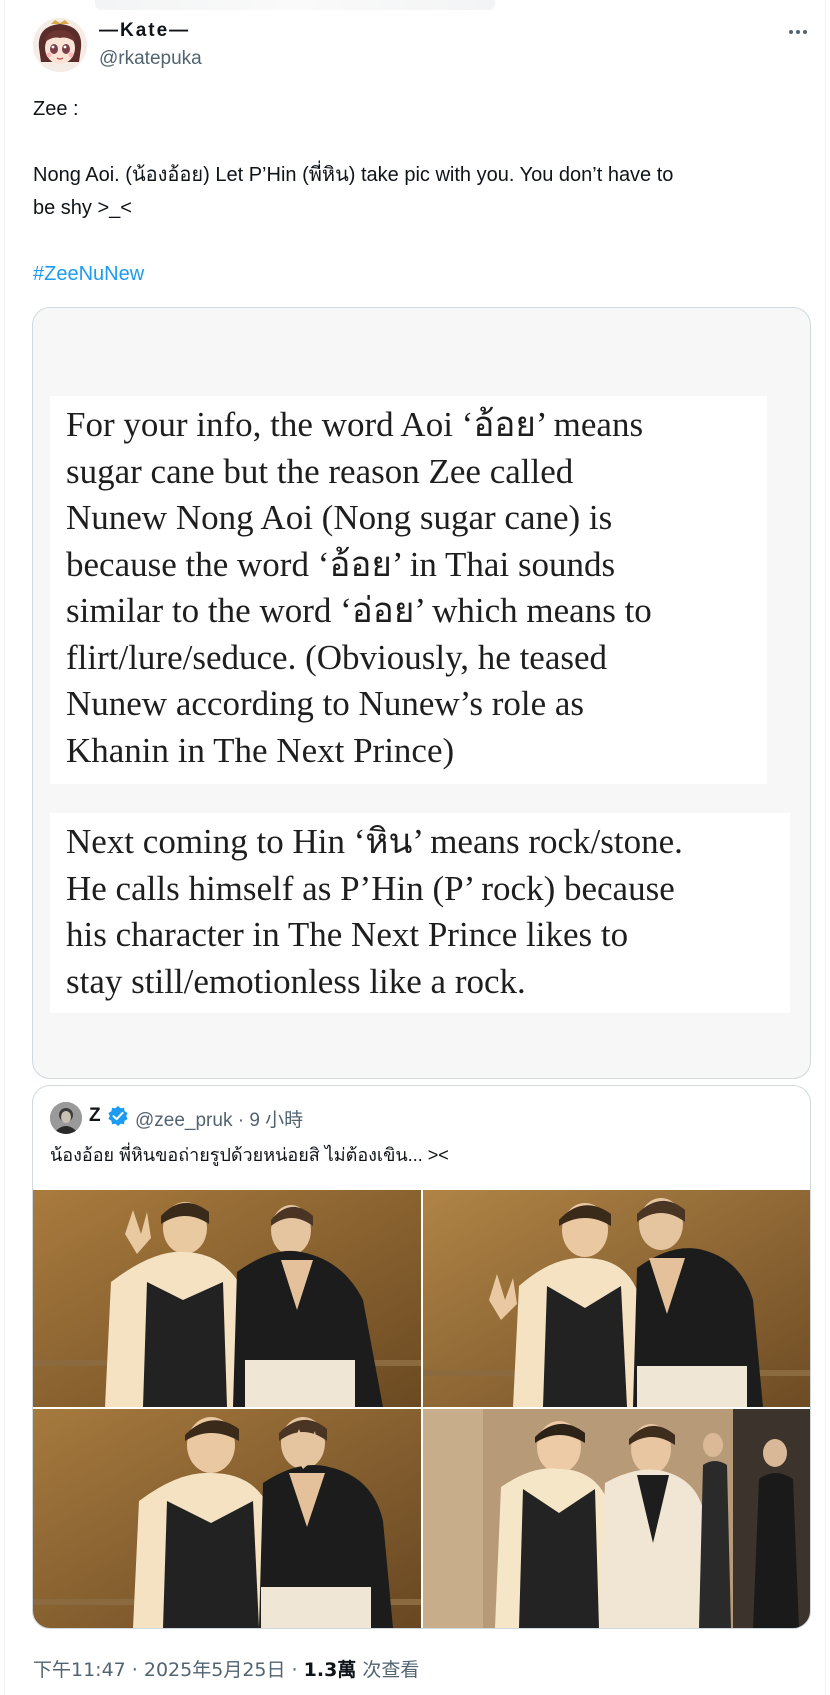 The width and height of the screenshot is (830, 1695). Describe the element at coordinates (56, 109) in the screenshot. I see `tweet-line: Zee :` at that location.